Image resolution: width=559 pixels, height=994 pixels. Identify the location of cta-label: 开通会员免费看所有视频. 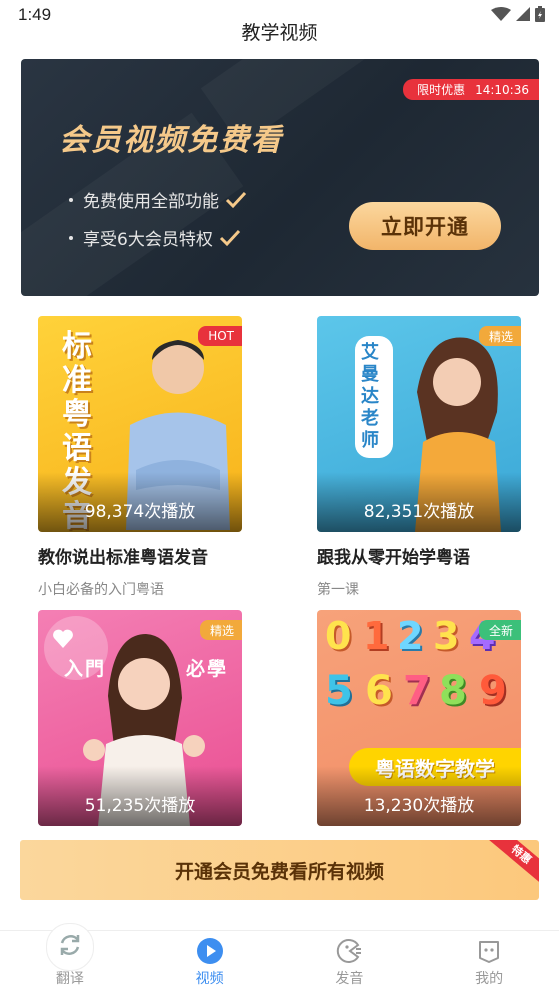
(279, 872).